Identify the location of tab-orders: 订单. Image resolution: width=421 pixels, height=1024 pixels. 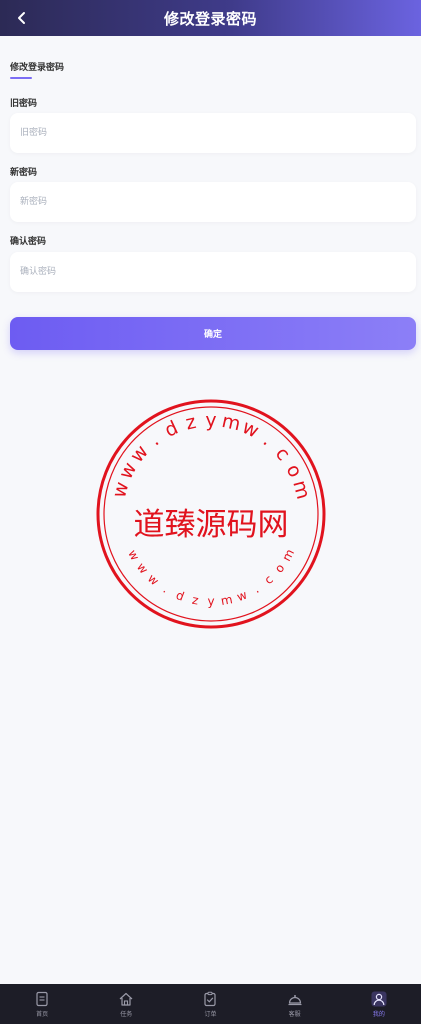
(210, 1004).